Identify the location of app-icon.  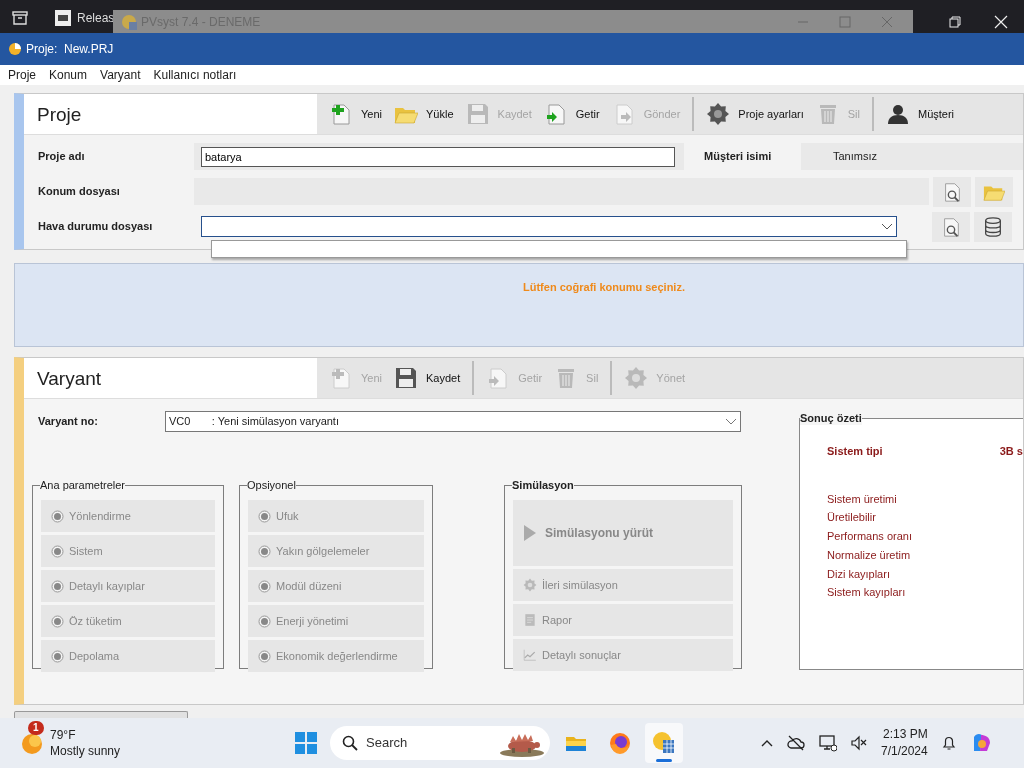
(63, 18).